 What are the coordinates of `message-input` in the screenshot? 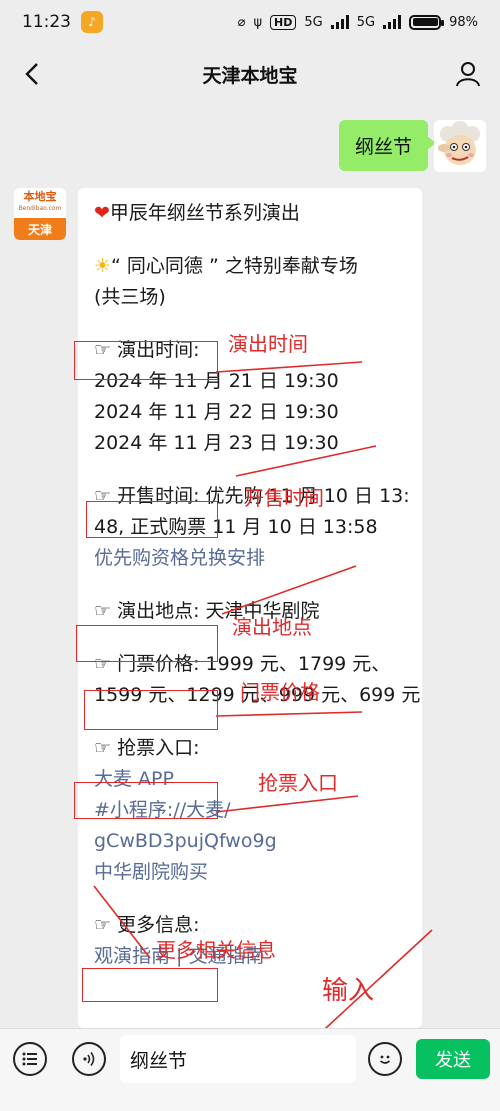 It's located at (238, 1059).